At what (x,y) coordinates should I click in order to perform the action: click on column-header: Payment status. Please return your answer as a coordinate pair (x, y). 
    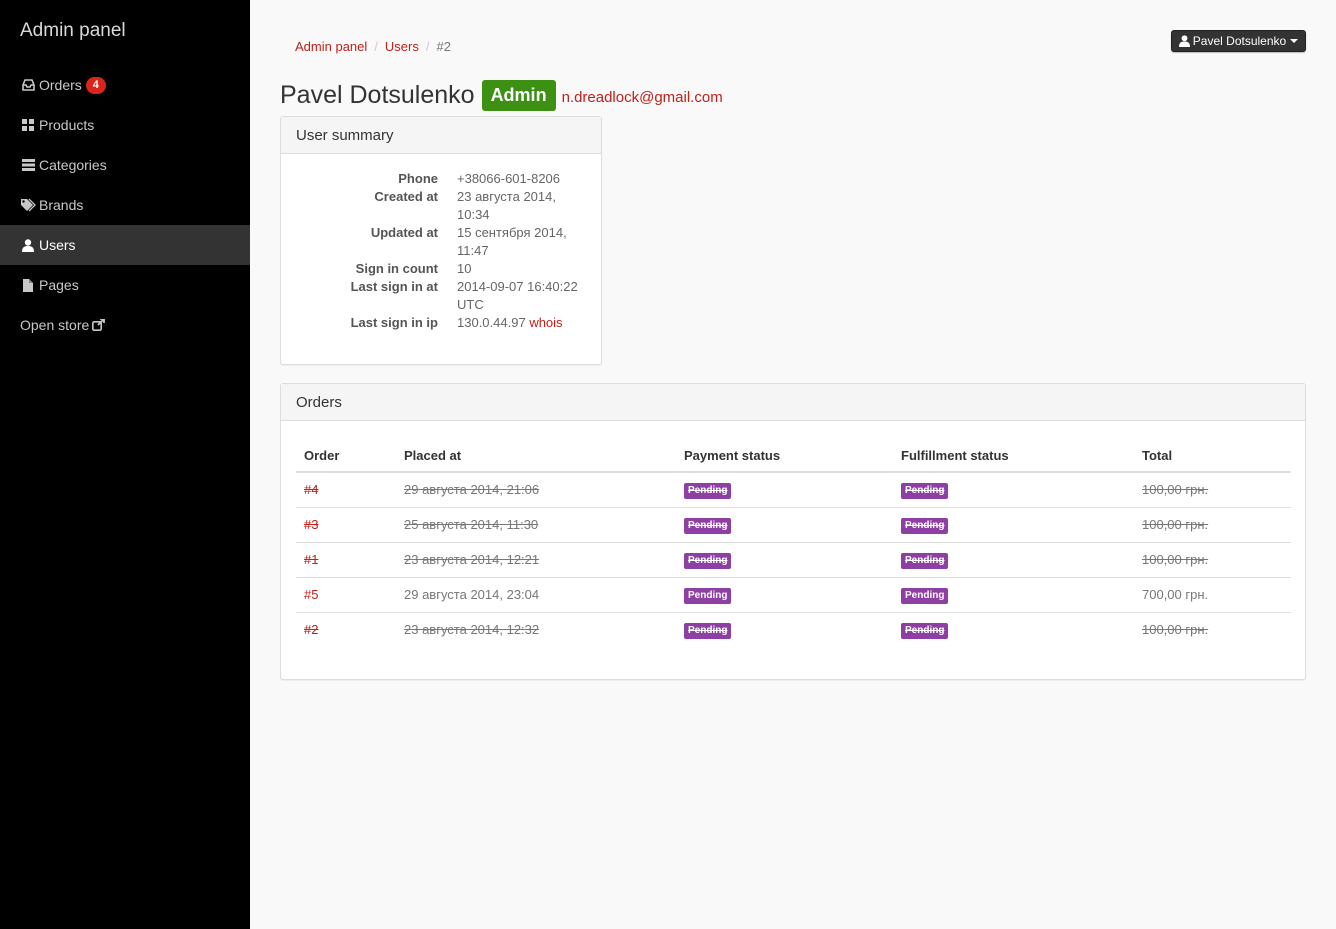
    Looking at the image, I should click on (784, 456).